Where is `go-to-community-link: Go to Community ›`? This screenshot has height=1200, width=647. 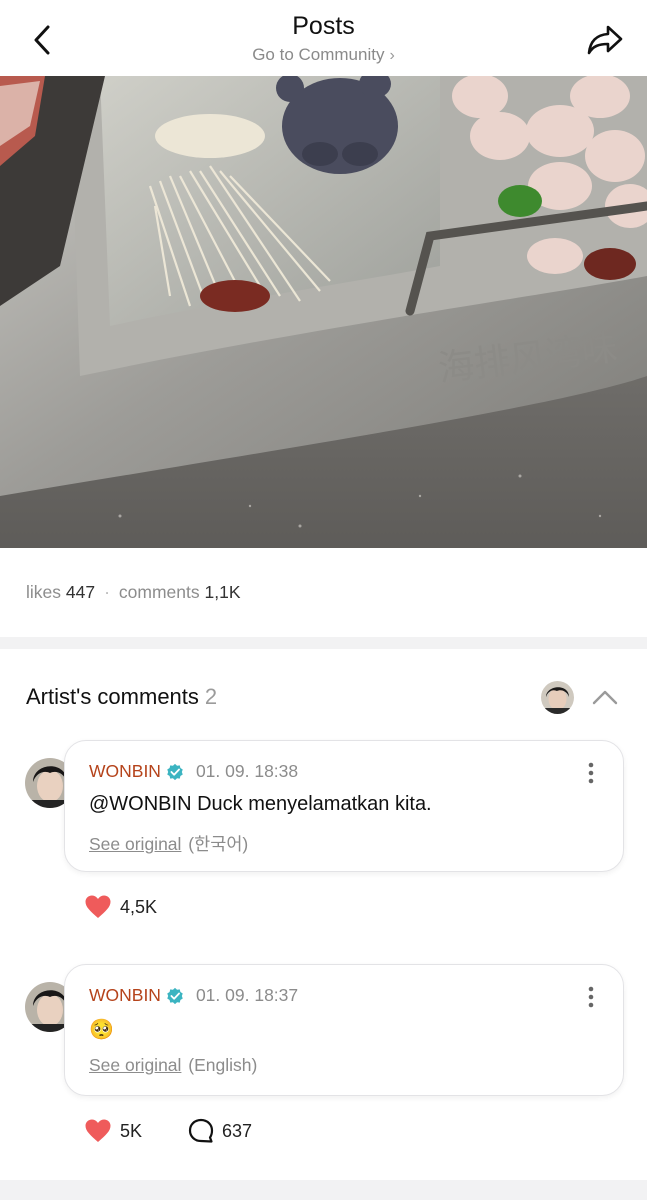 go-to-community-link: Go to Community › is located at coordinates (323, 55).